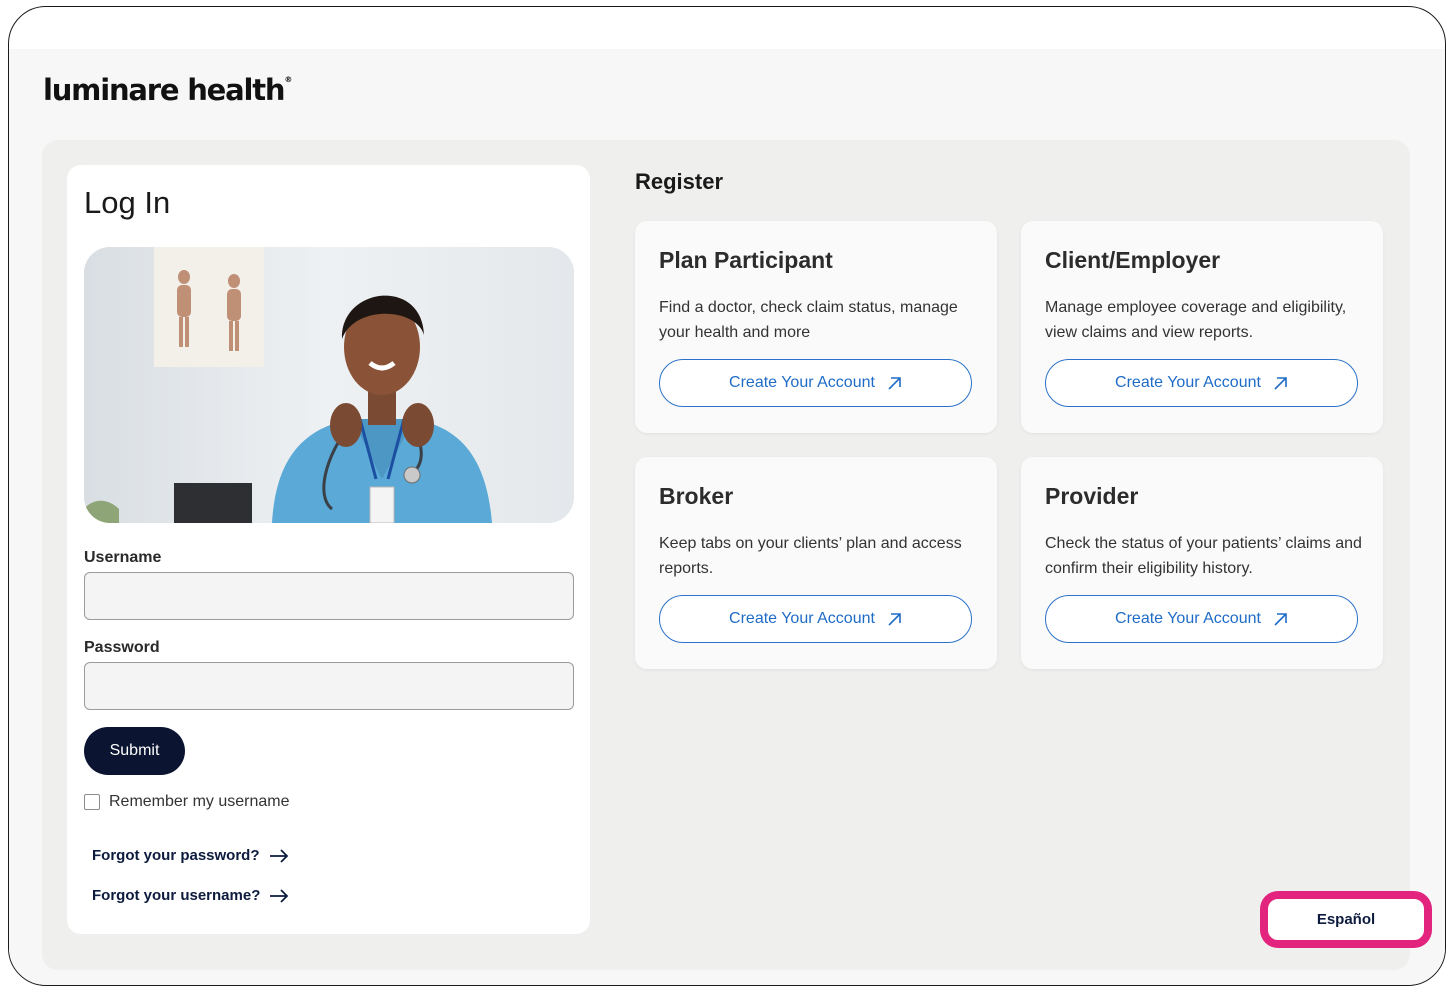  I want to click on password-input, so click(329, 686).